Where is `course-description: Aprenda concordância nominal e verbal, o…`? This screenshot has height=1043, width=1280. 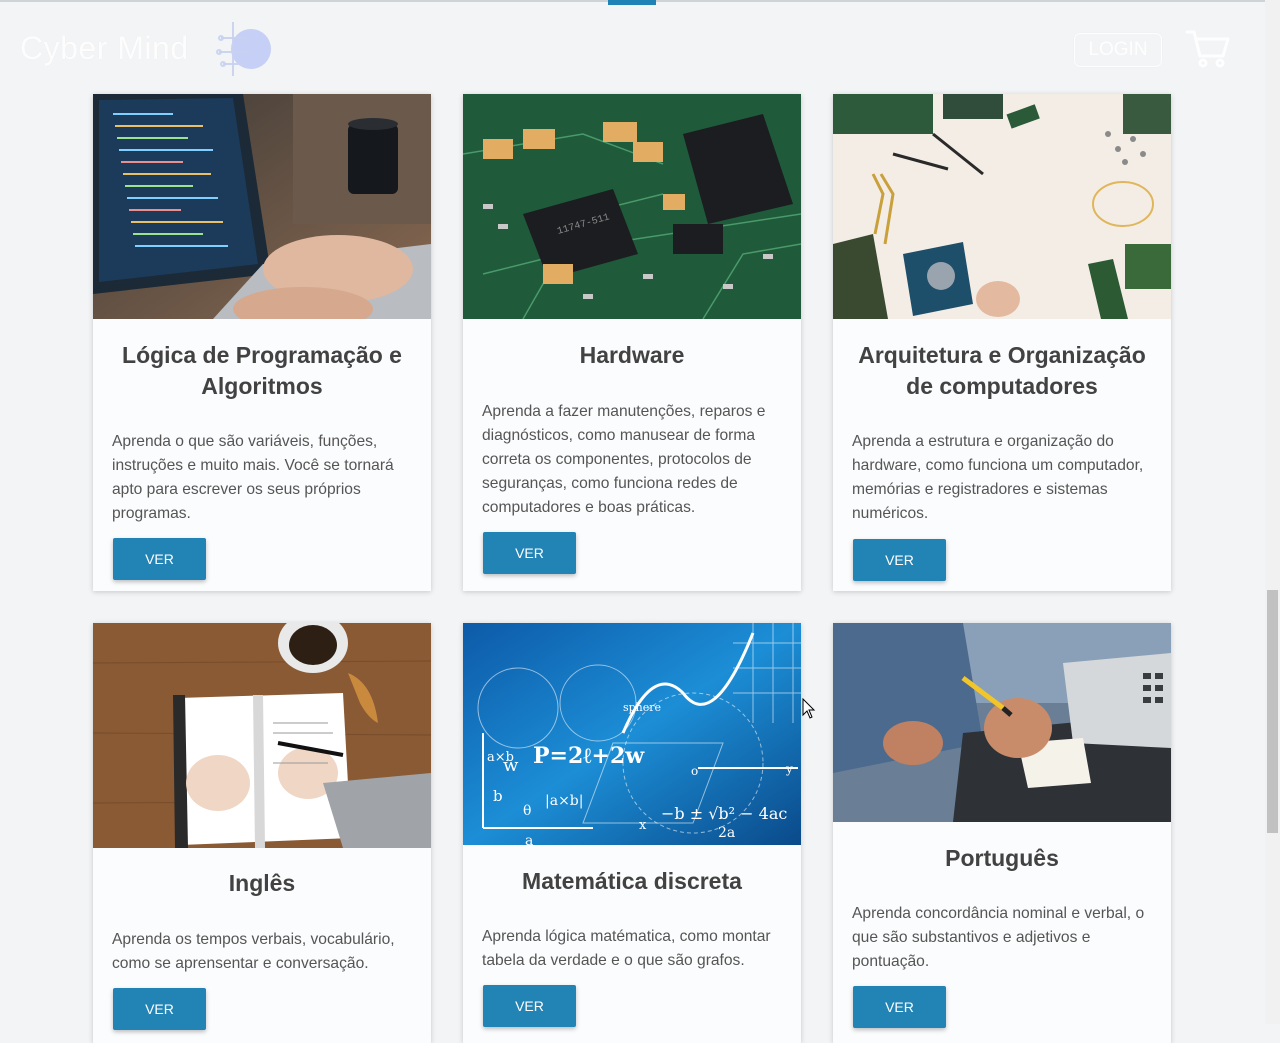 course-description: Aprenda concordância nominal e verbal, o… is located at coordinates (998, 937).